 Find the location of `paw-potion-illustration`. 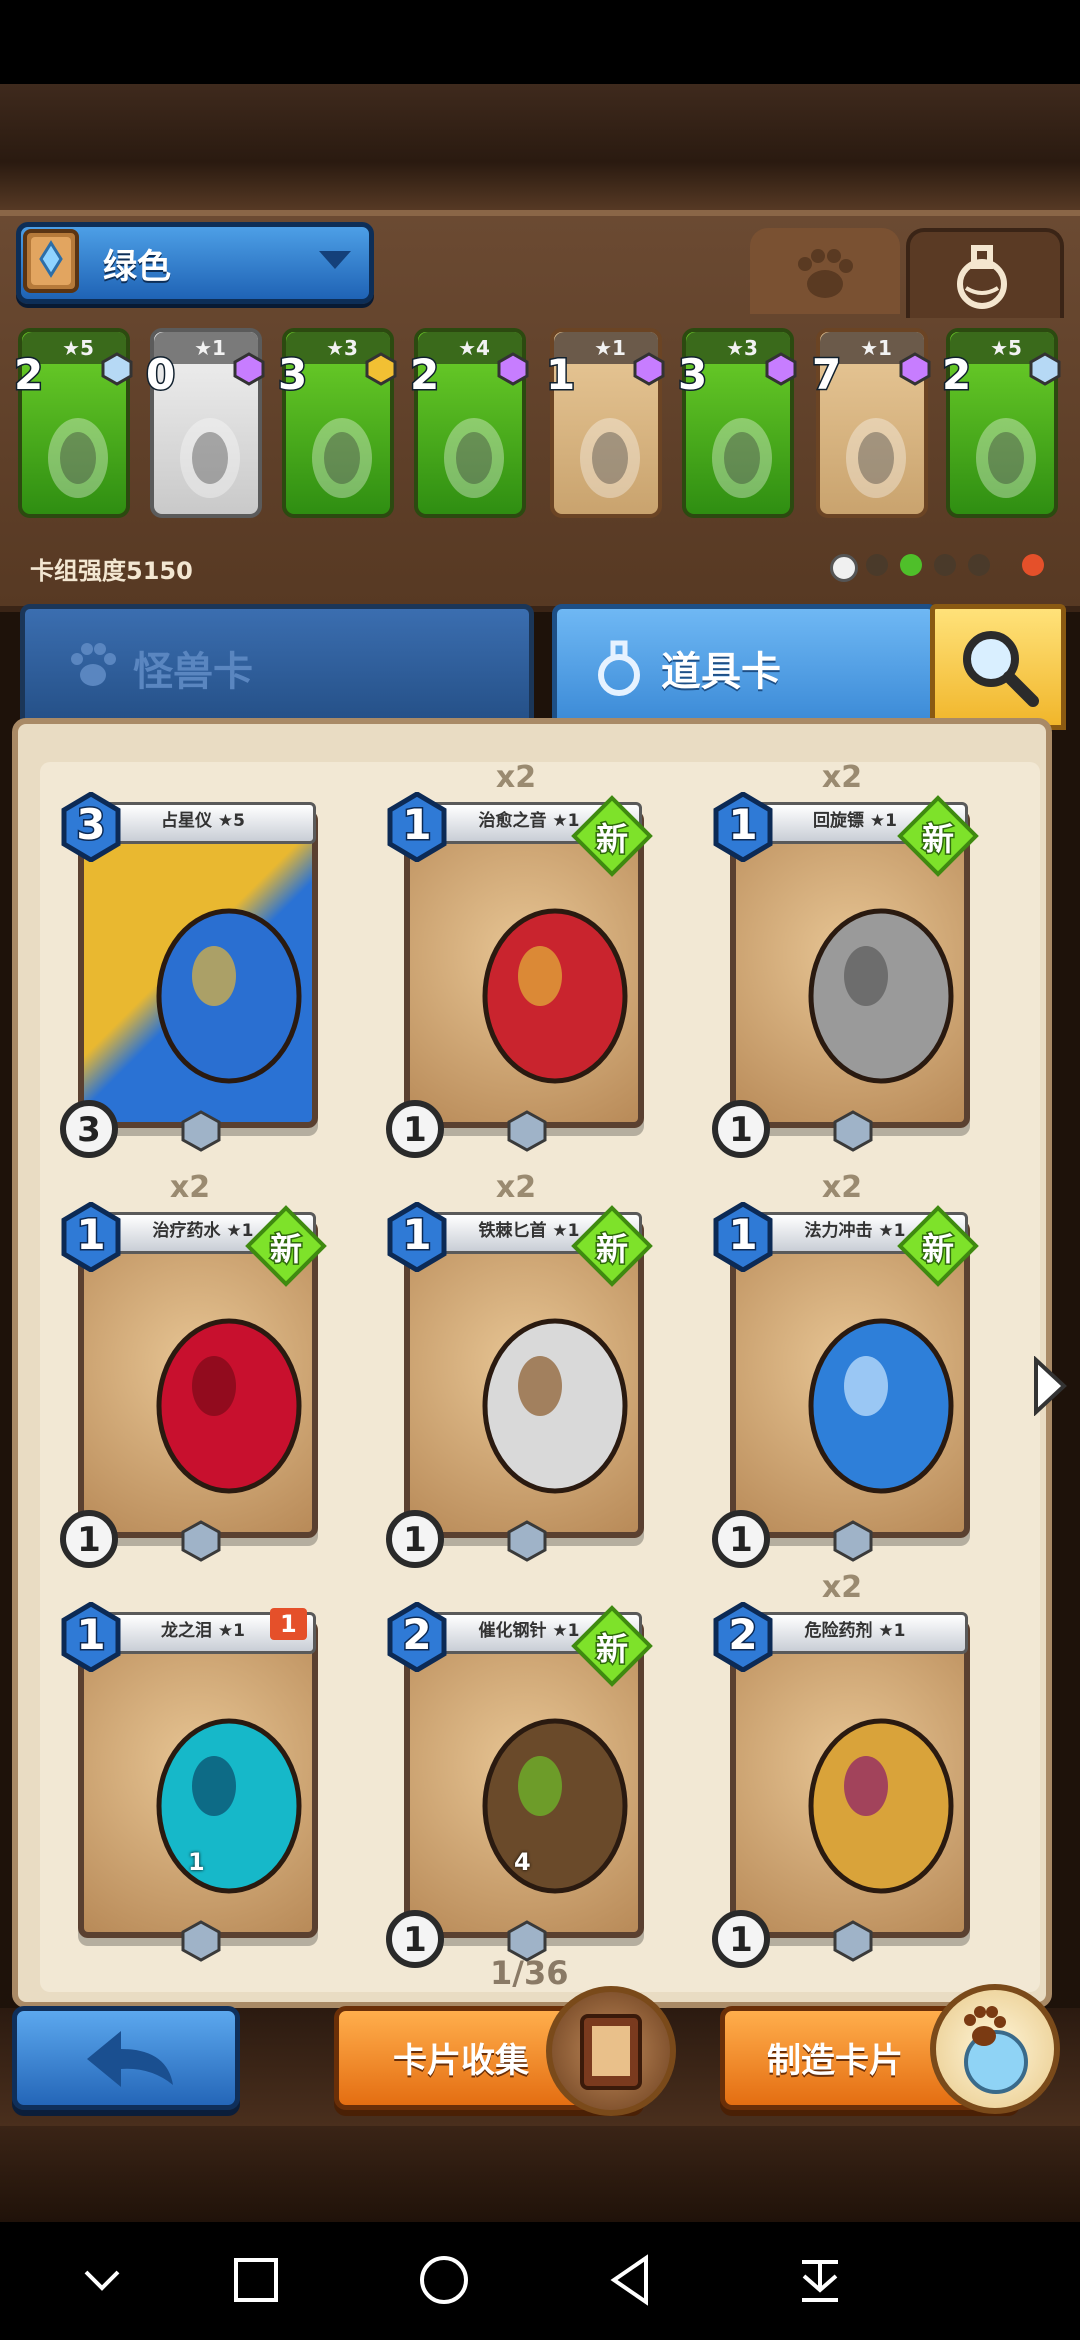

paw-potion-illustration is located at coordinates (996, 2050).